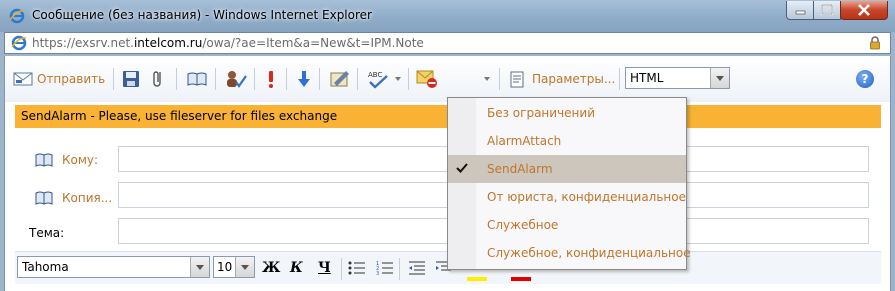  Describe the element at coordinates (236, 79) in the screenshot. I see `check-names-icon` at that location.